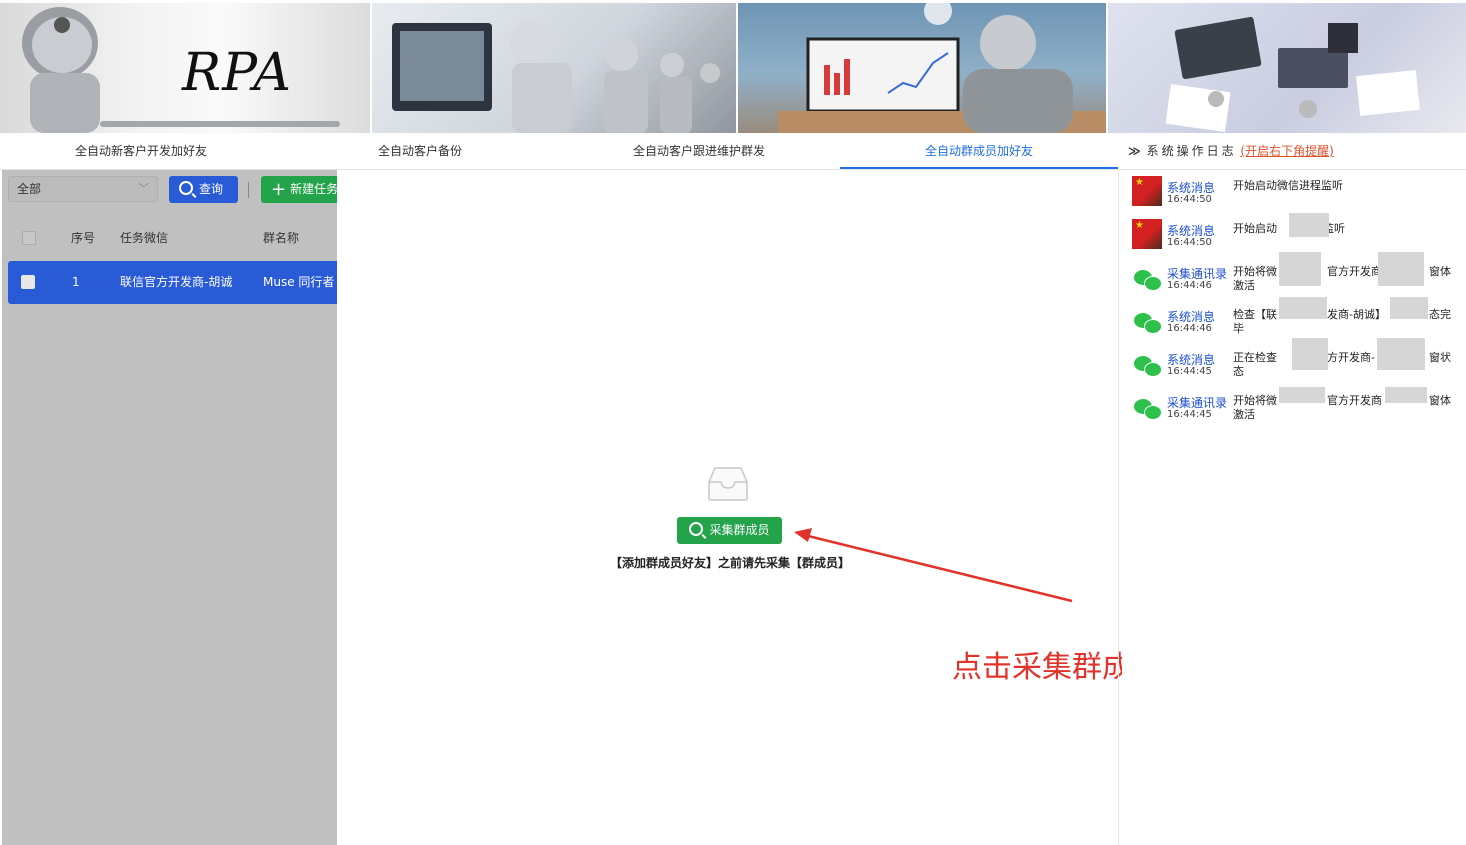 The width and height of the screenshot is (1466, 845). Describe the element at coordinates (248, 190) in the screenshot. I see `toolbar-divider` at that location.